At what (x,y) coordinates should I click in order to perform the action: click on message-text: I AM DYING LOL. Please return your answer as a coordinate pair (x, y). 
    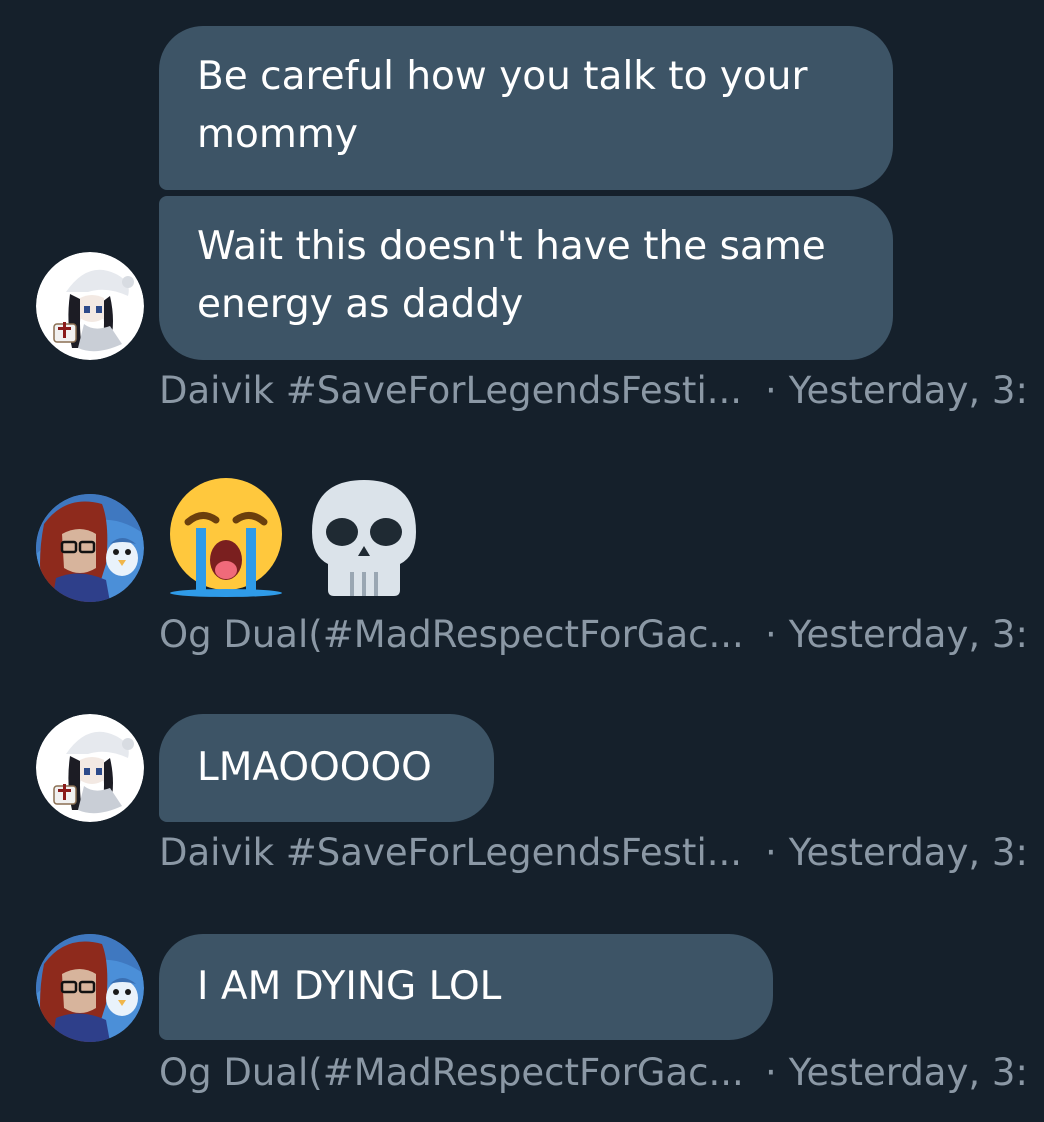
    Looking at the image, I should click on (349, 986).